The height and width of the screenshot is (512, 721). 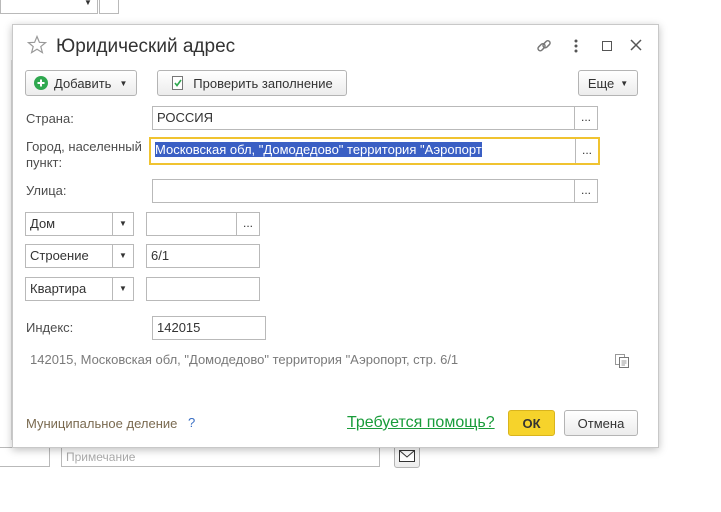 What do you see at coordinates (209, 328) in the screenshot?
I see `index-field: 142015` at bounding box center [209, 328].